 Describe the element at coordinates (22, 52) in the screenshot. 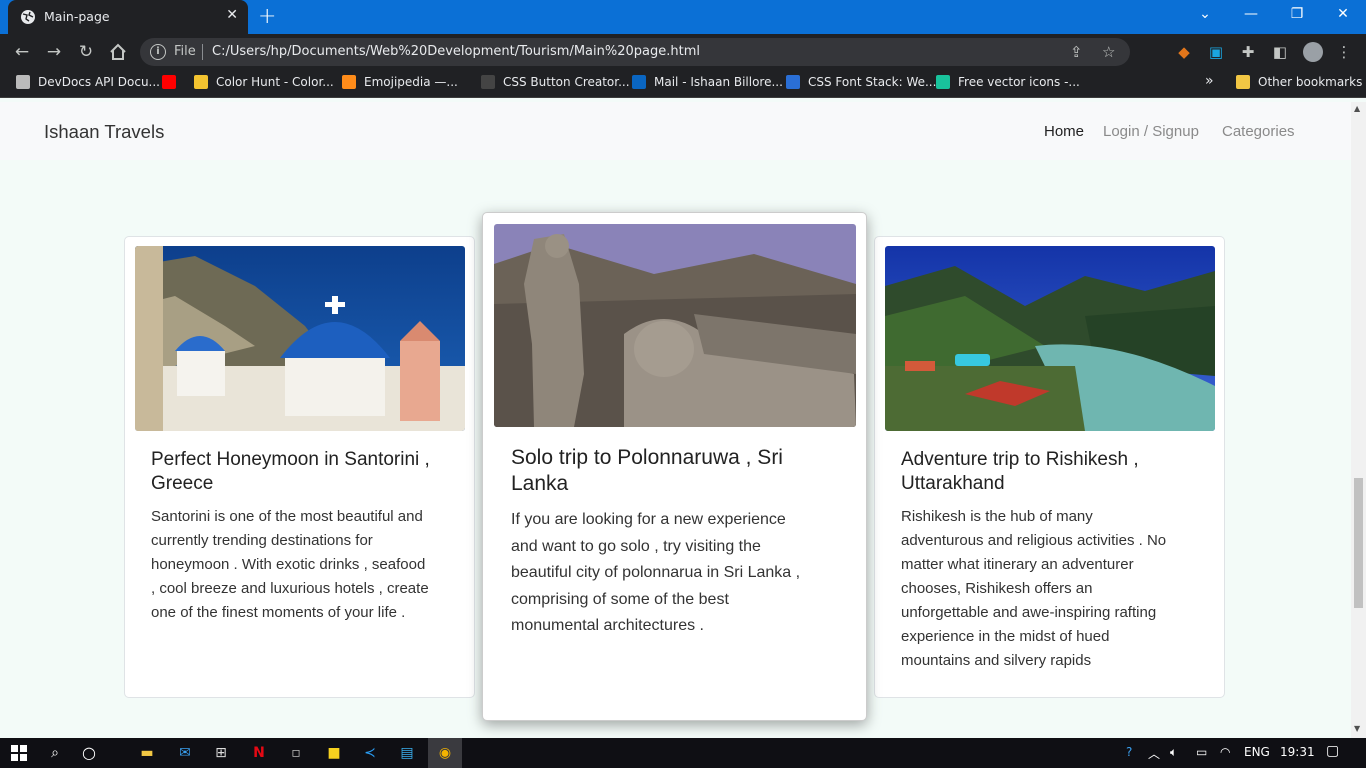

I see `back-icon: ←` at that location.